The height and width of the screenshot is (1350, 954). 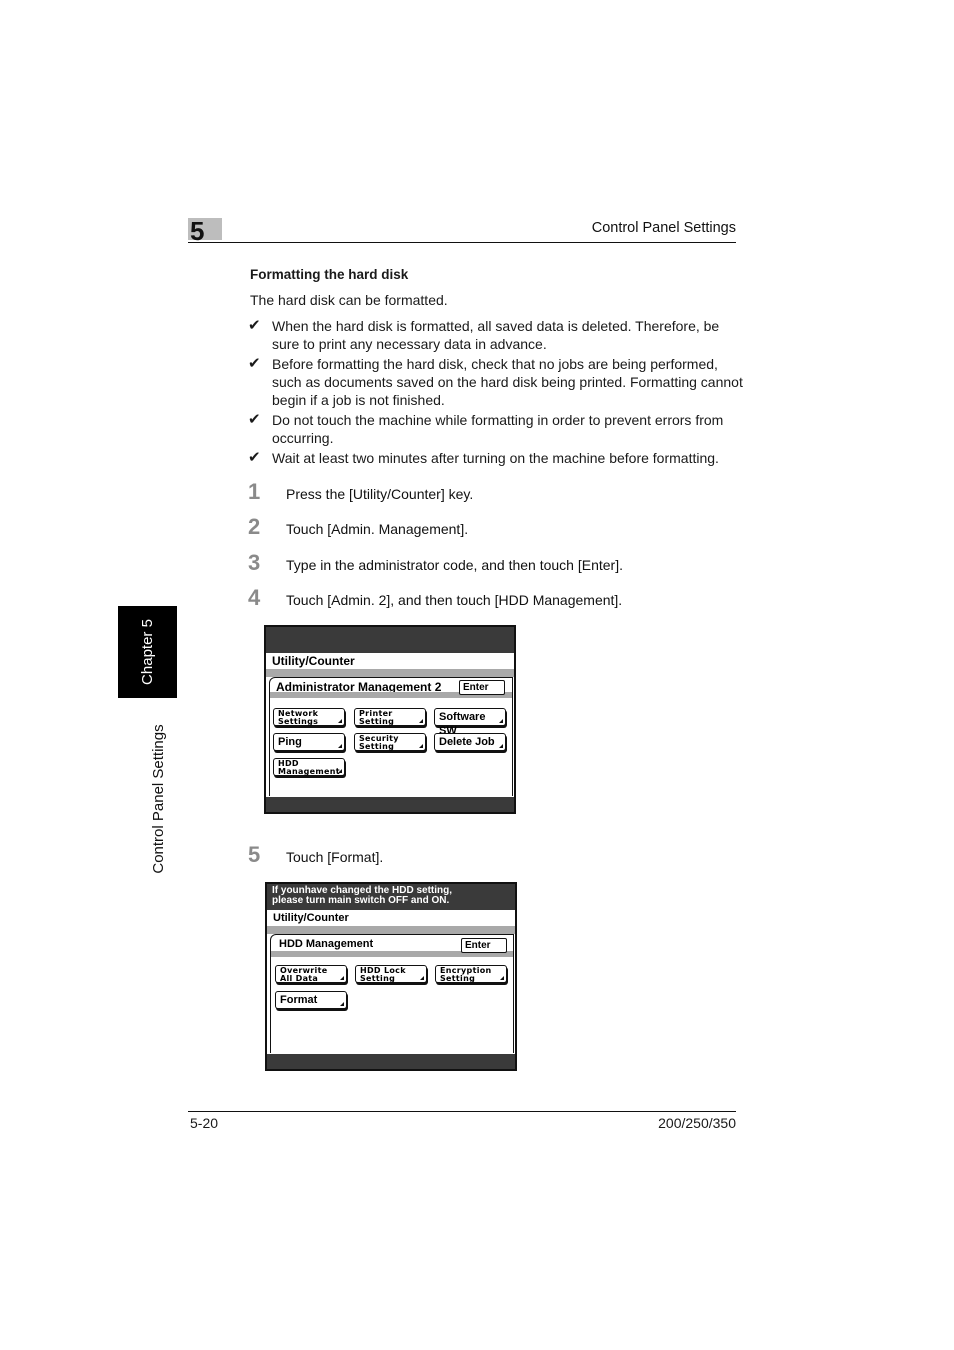 I want to click on button-label: Overwrite All Data, so click(x=304, y=974).